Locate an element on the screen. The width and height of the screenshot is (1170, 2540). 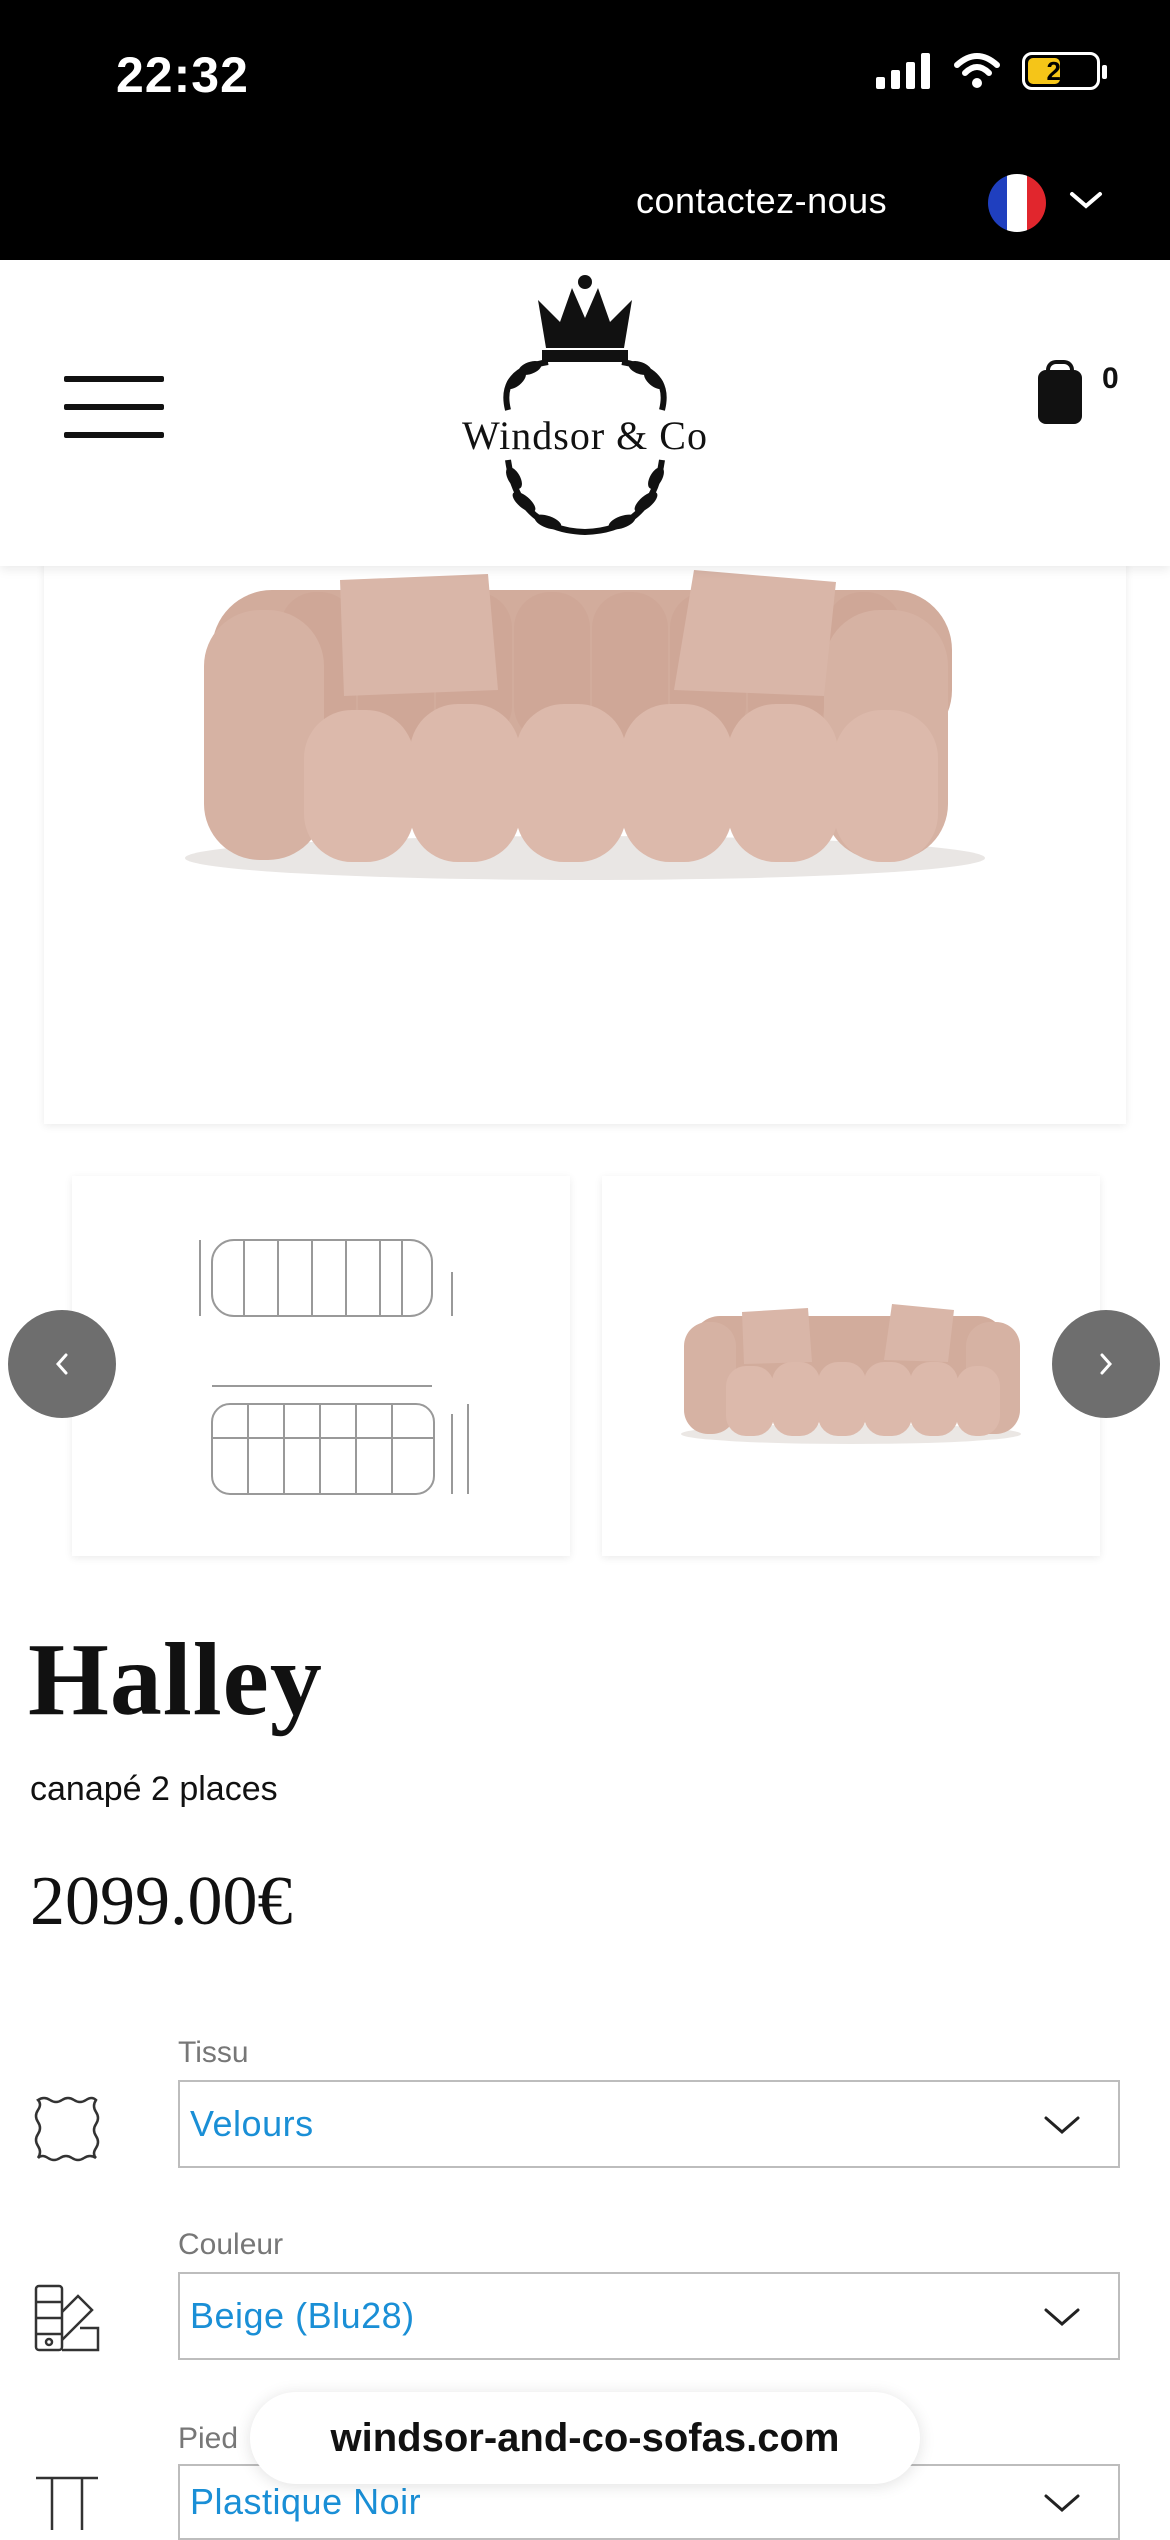
fabric-swatch-icon is located at coordinates (67, 2129).